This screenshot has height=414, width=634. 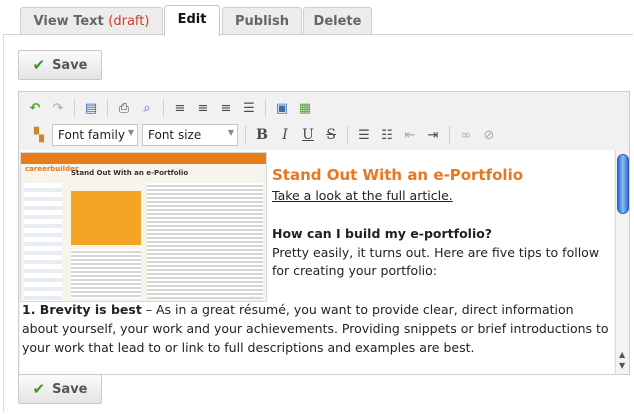 What do you see at coordinates (68, 21) in the screenshot?
I see `tab-view-text-label: View Text` at bounding box center [68, 21].